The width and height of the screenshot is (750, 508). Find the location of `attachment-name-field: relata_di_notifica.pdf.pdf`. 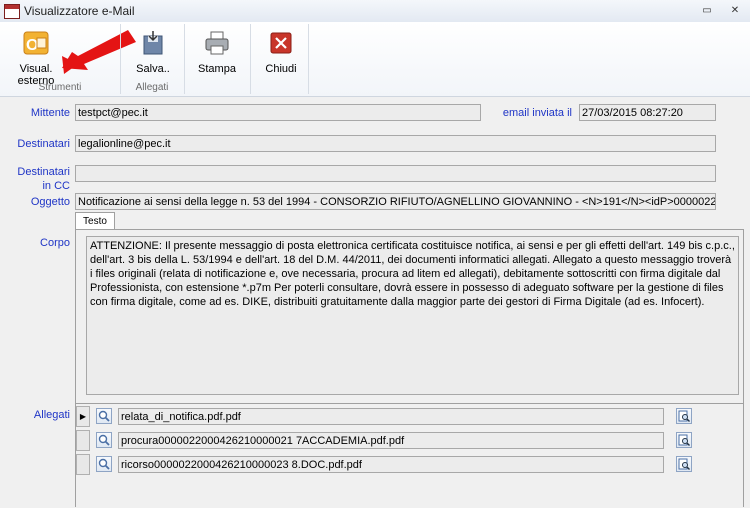

attachment-name-field: relata_di_notifica.pdf.pdf is located at coordinates (391, 416).